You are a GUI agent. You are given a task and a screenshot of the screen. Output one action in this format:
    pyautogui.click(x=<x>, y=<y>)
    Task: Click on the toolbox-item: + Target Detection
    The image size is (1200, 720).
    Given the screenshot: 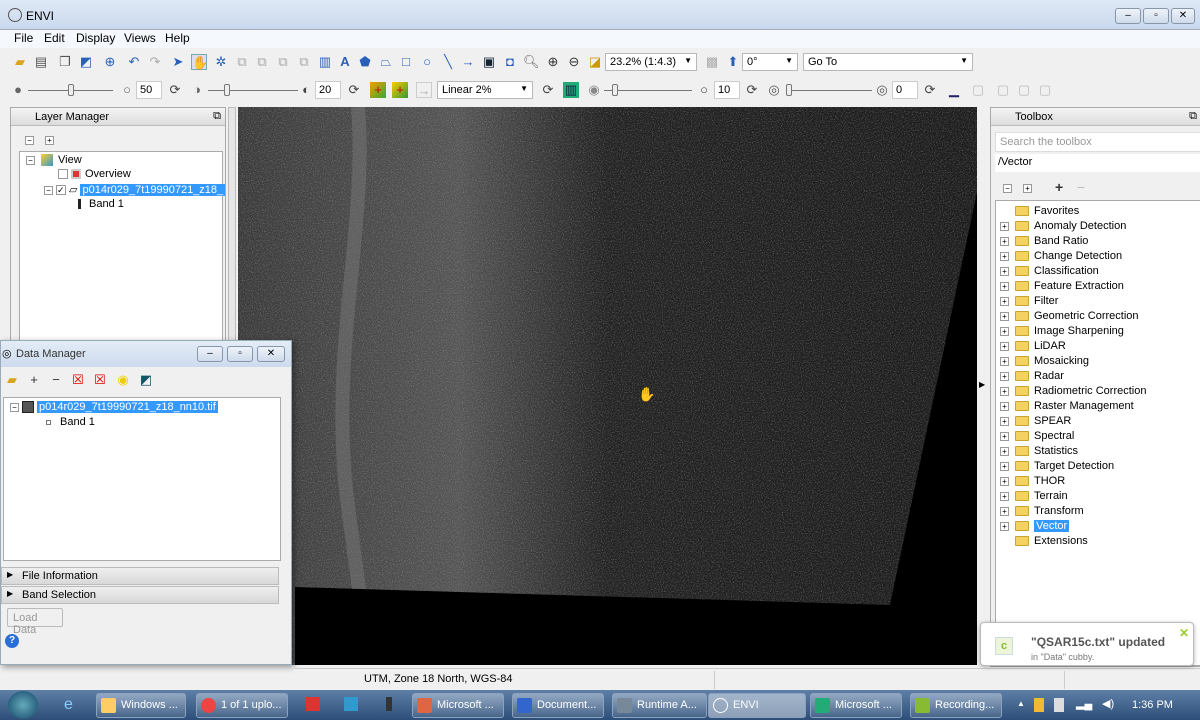 What is the action you would take?
    pyautogui.click(x=1057, y=466)
    